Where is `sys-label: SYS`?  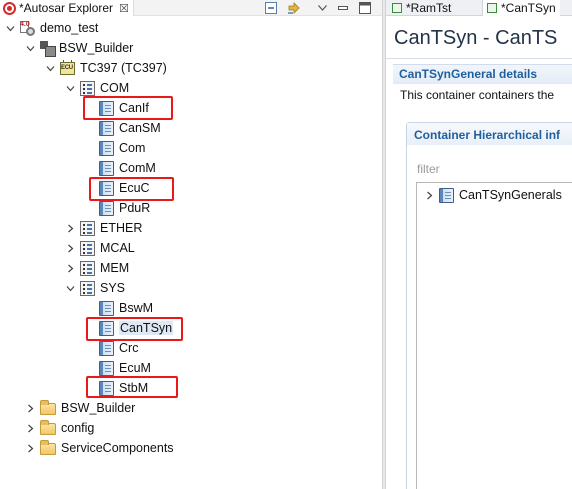
sys-label: SYS is located at coordinates (113, 288).